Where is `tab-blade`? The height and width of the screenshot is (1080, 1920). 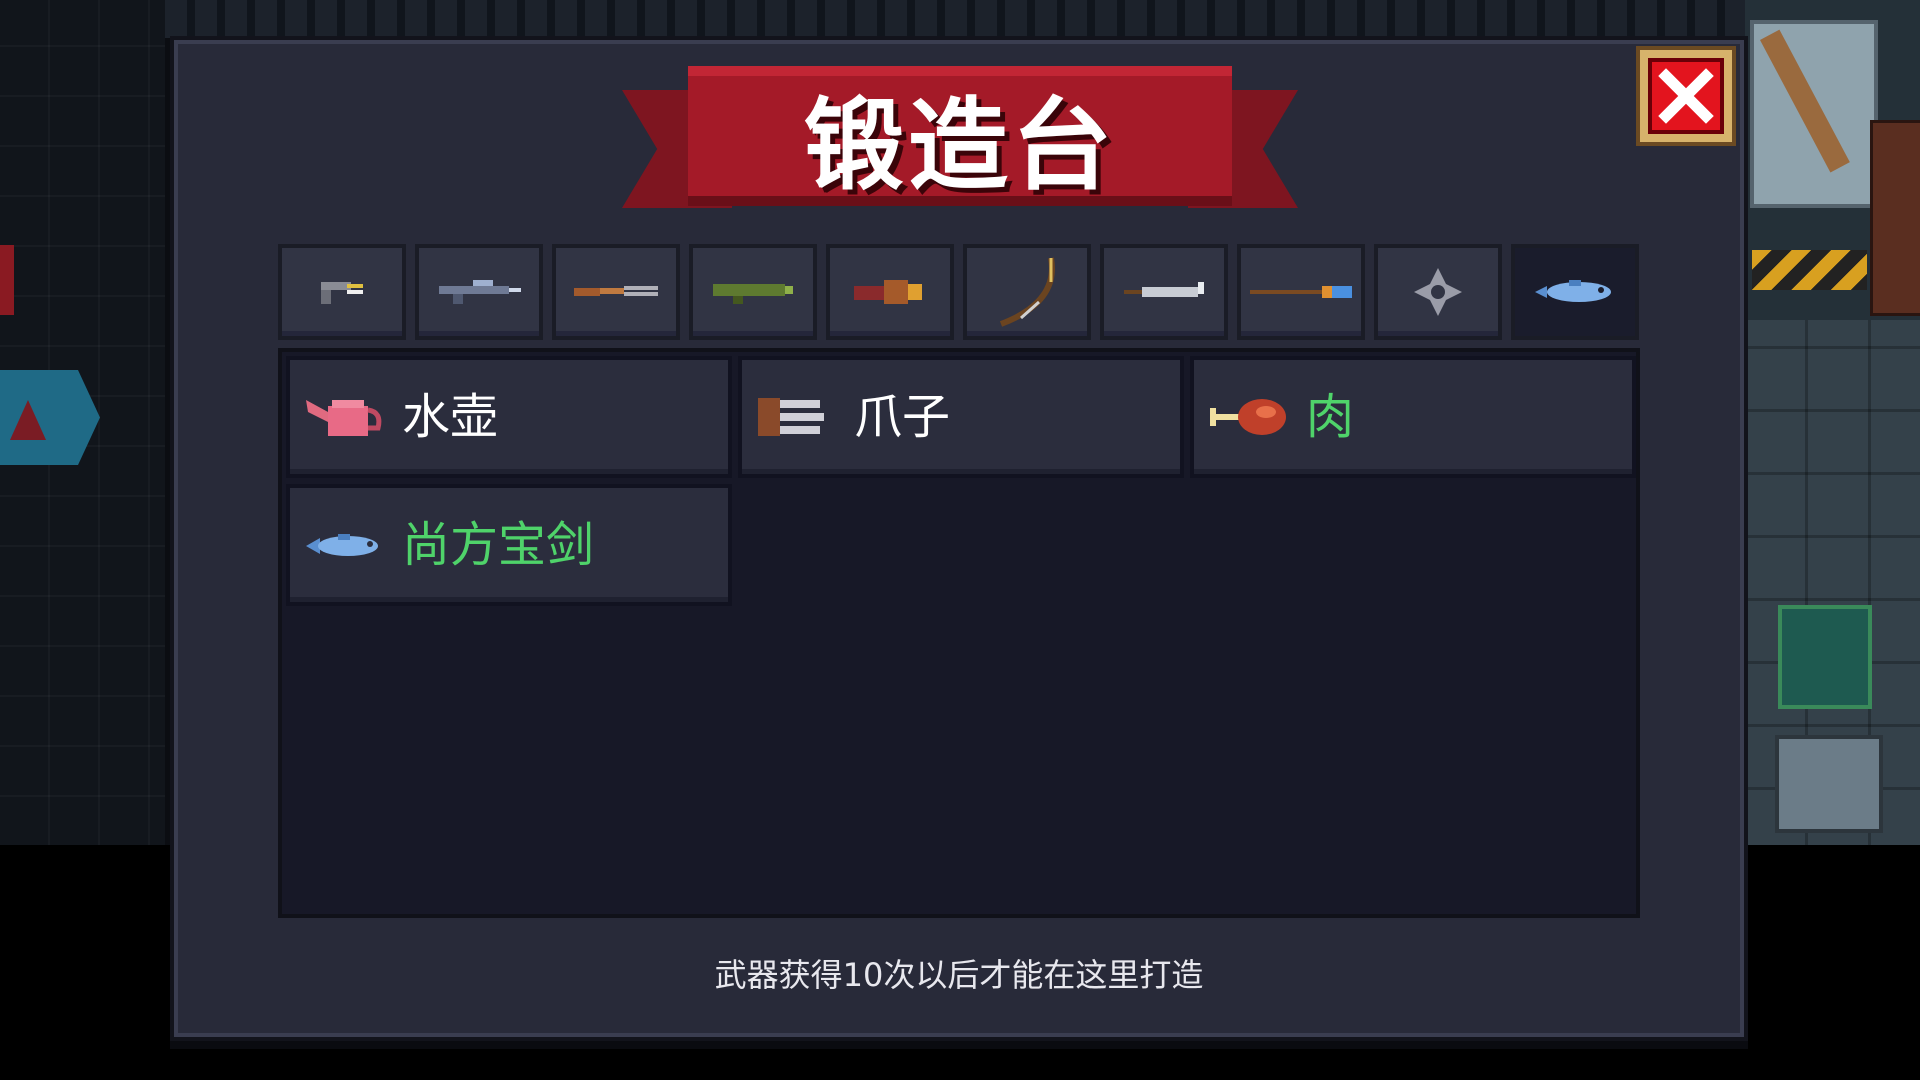 tab-blade is located at coordinates (1164, 292).